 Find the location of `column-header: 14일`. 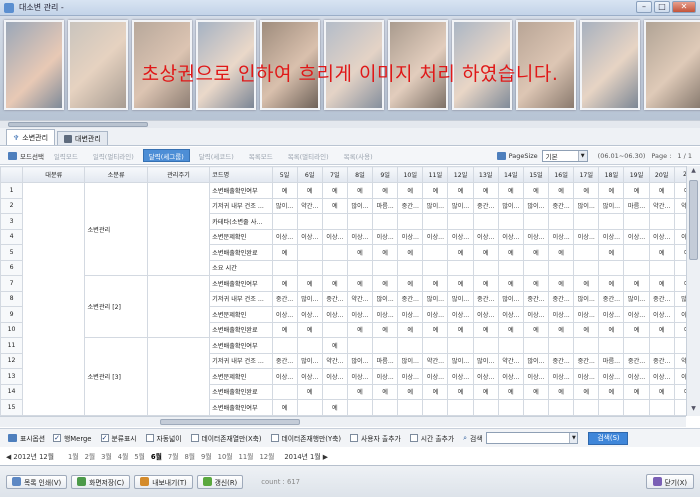

column-header: 14일 is located at coordinates (510, 174).